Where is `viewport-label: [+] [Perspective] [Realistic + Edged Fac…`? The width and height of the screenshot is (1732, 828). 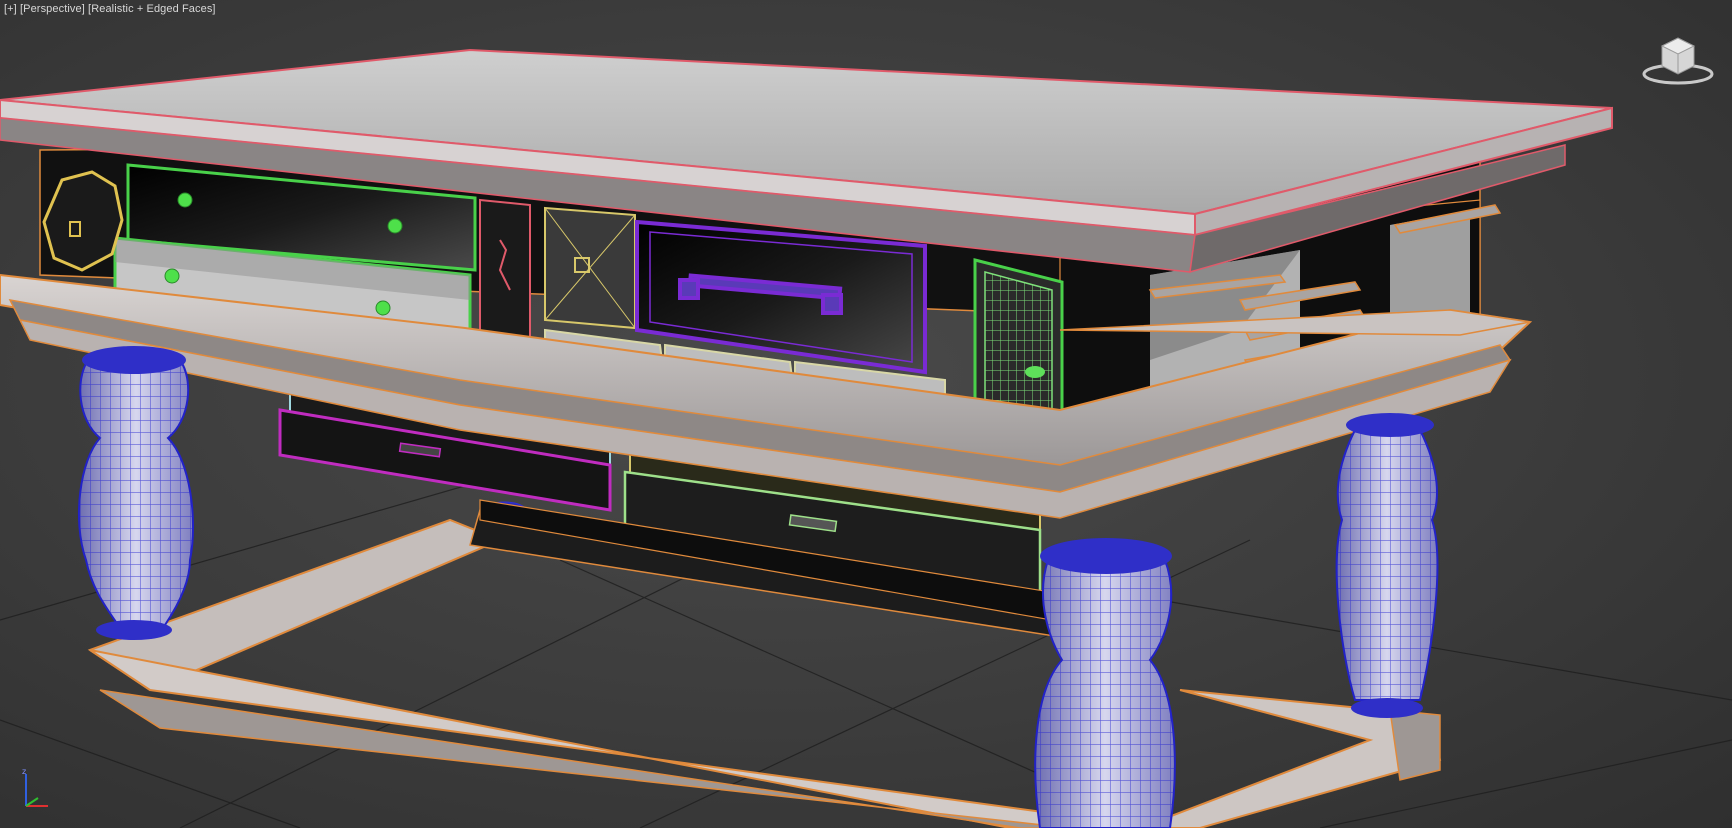
viewport-label: [+] [Perspective] [Realistic + Edged Fac… is located at coordinates (110, 9).